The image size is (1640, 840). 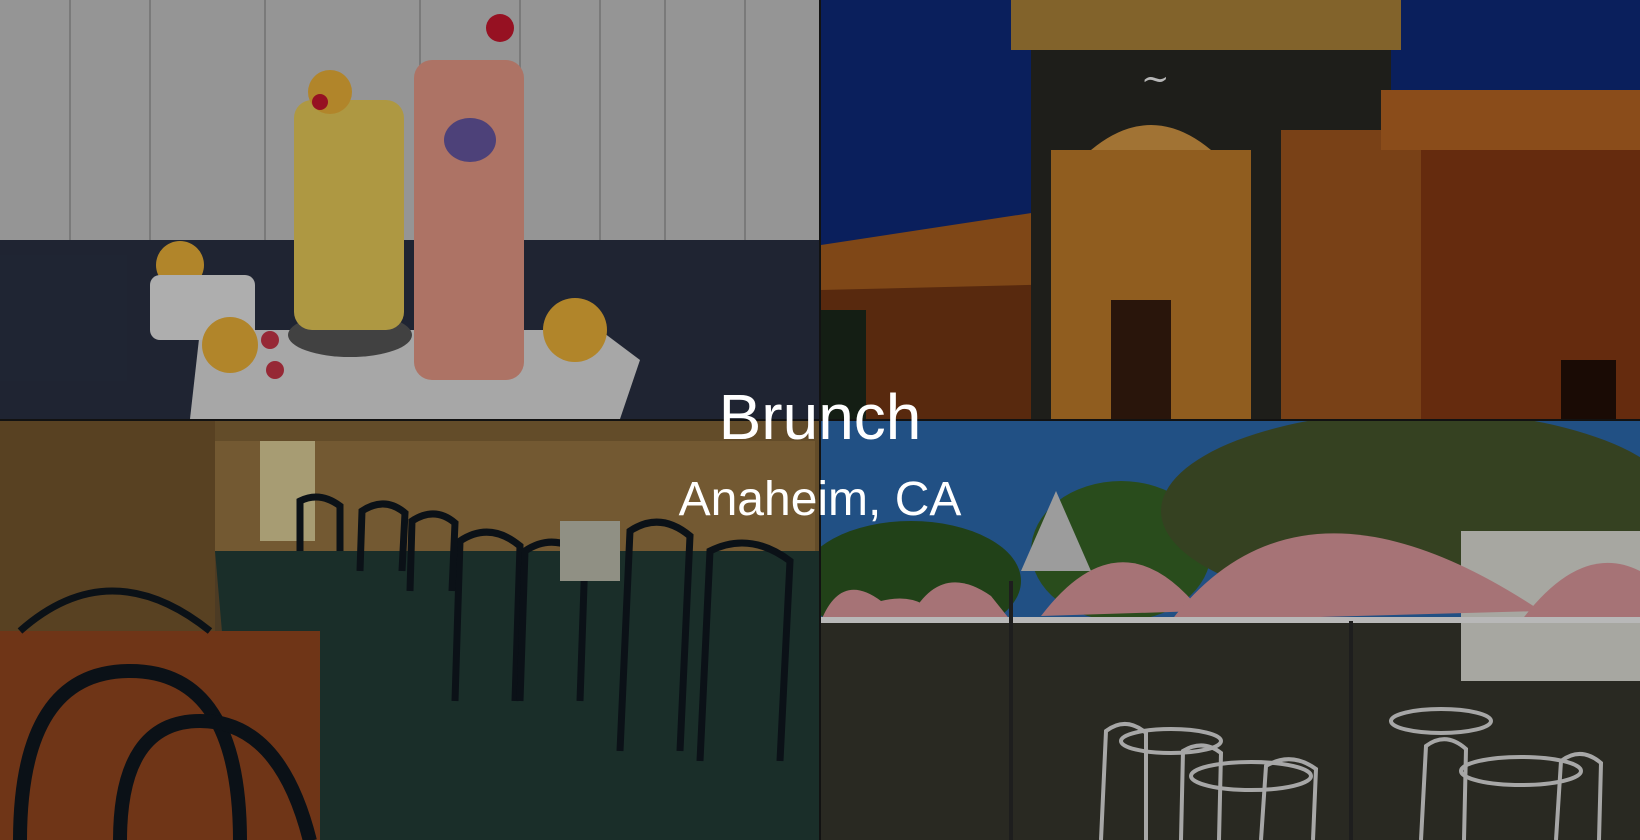 I want to click on location-subtitle: Anaheim, CA, so click(x=820, y=499).